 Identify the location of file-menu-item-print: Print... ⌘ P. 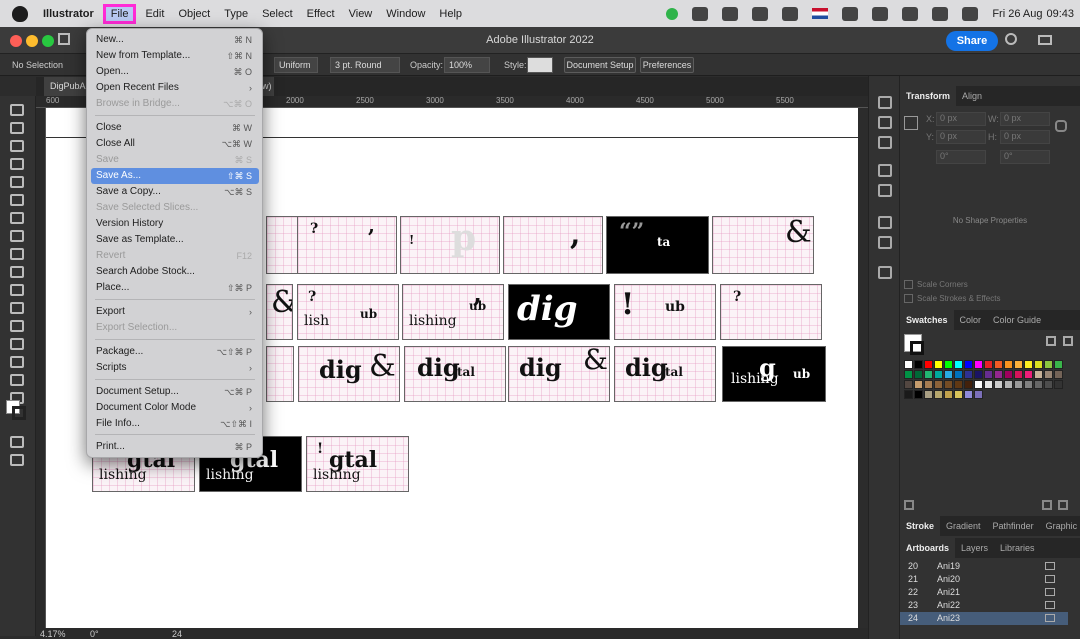
(175, 447).